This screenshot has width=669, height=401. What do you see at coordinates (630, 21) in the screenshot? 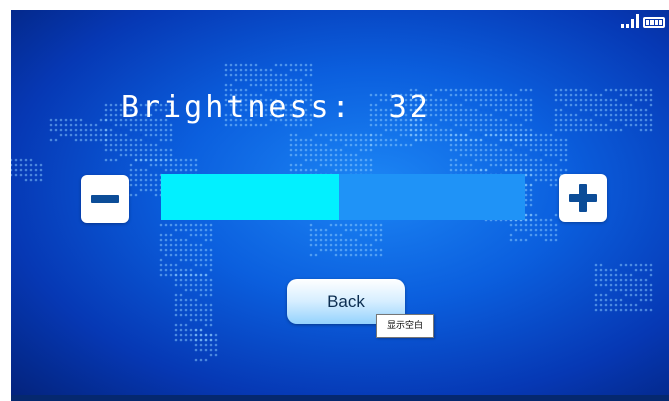
I see `signal-bars-icon` at bounding box center [630, 21].